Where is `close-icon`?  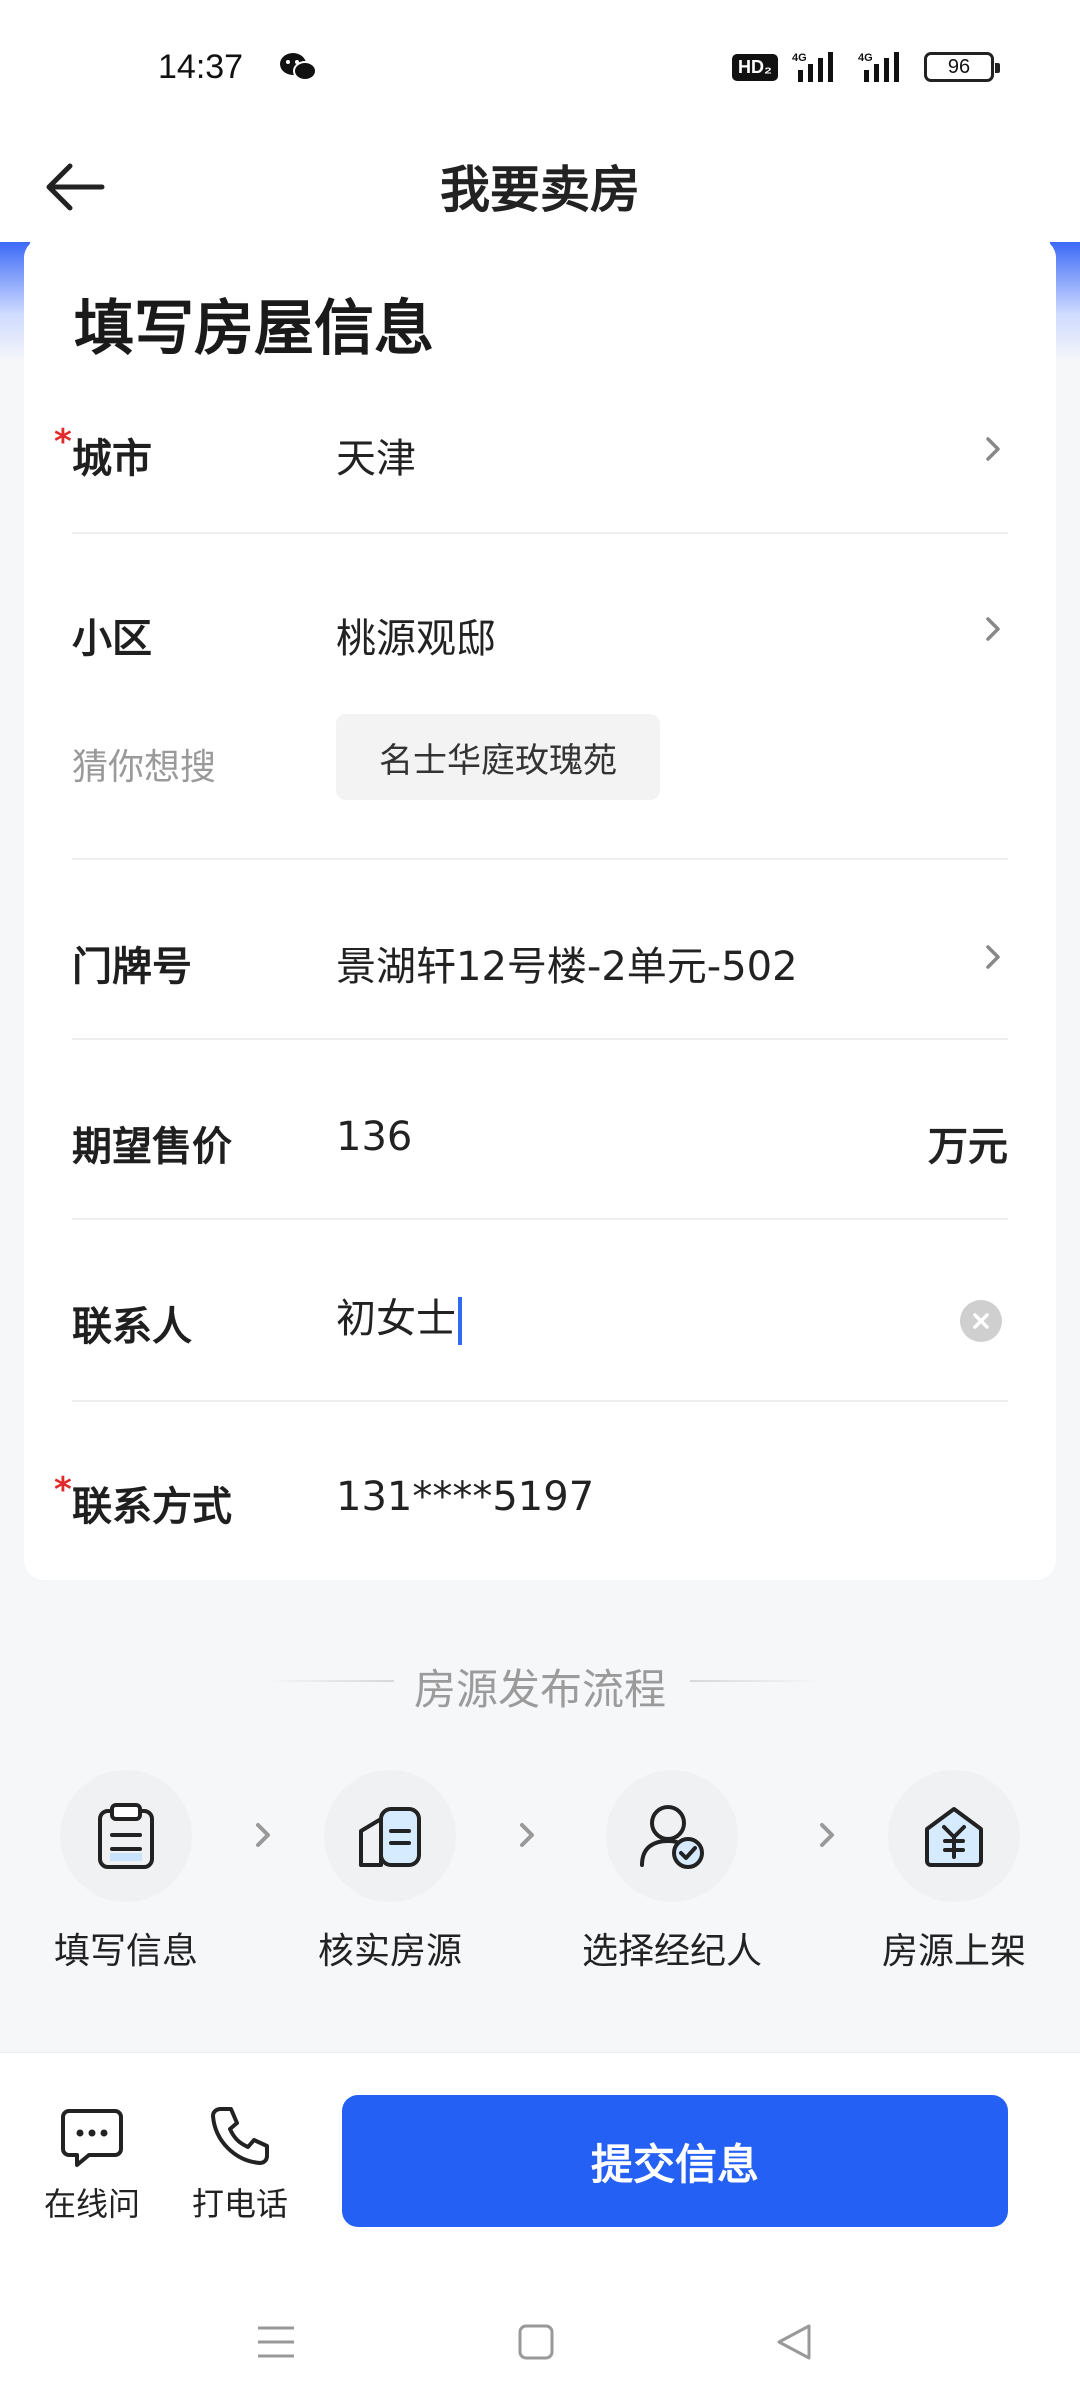 close-icon is located at coordinates (981, 1321).